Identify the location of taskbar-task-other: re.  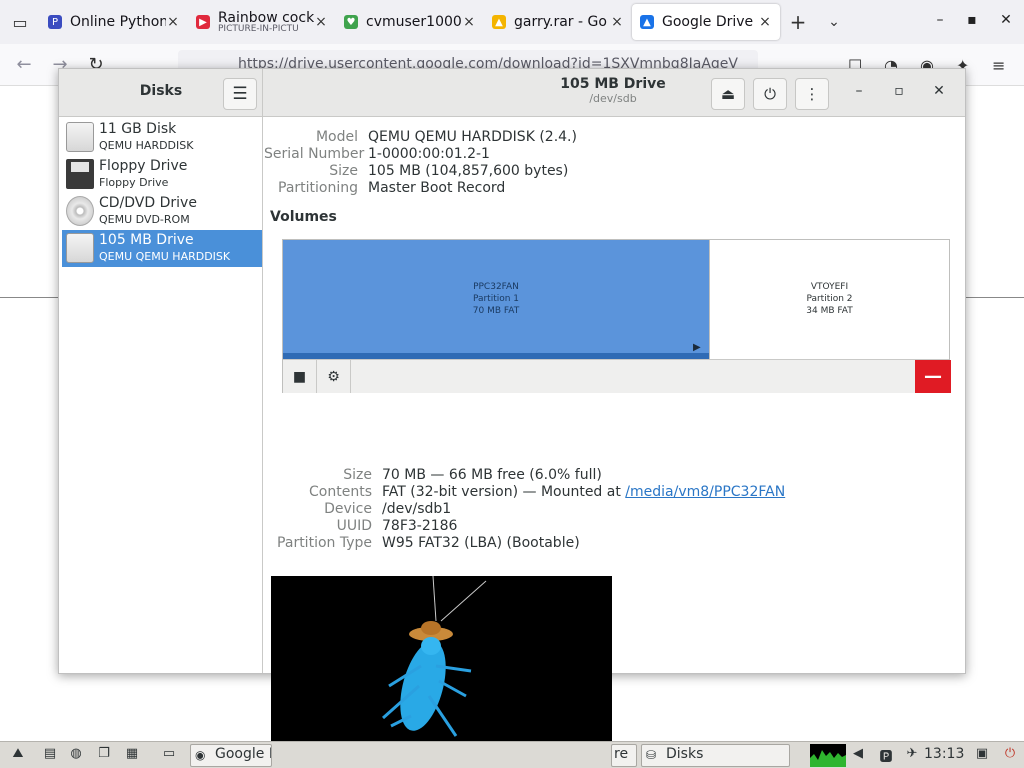
(624, 755).